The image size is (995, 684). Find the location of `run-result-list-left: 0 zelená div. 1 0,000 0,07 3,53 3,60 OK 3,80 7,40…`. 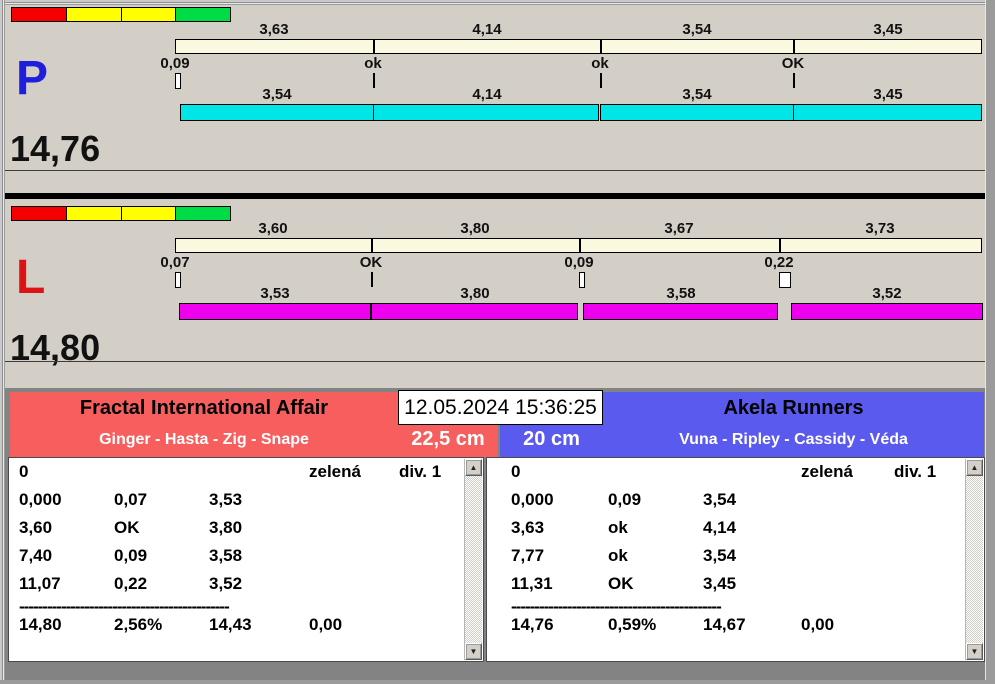

run-result-list-left: 0 zelená div. 1 0,000 0,07 3,53 3,60 OK 3,80 7,40… is located at coordinates (246, 559).